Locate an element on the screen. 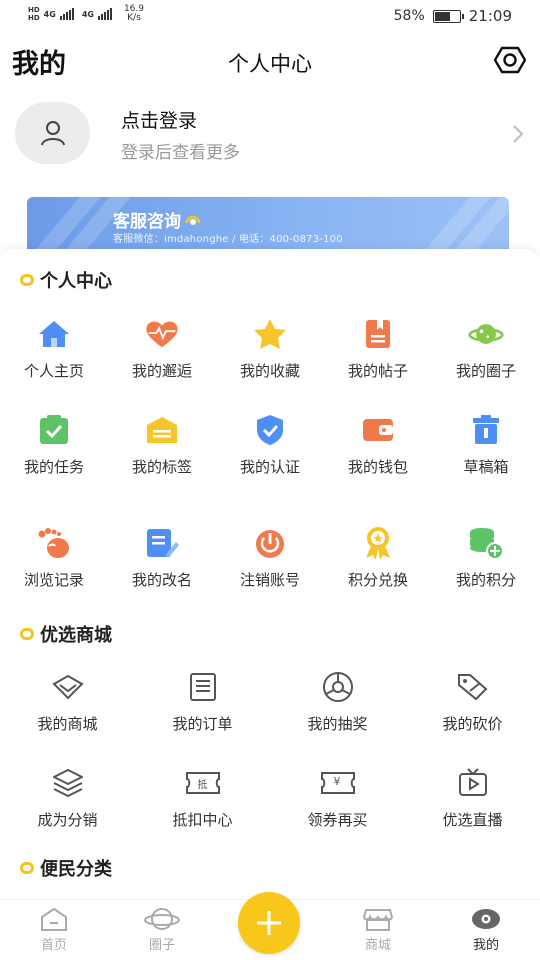 This screenshot has width=540, height=960. mall-item-shop: 我的商城 is located at coordinates (67, 701).